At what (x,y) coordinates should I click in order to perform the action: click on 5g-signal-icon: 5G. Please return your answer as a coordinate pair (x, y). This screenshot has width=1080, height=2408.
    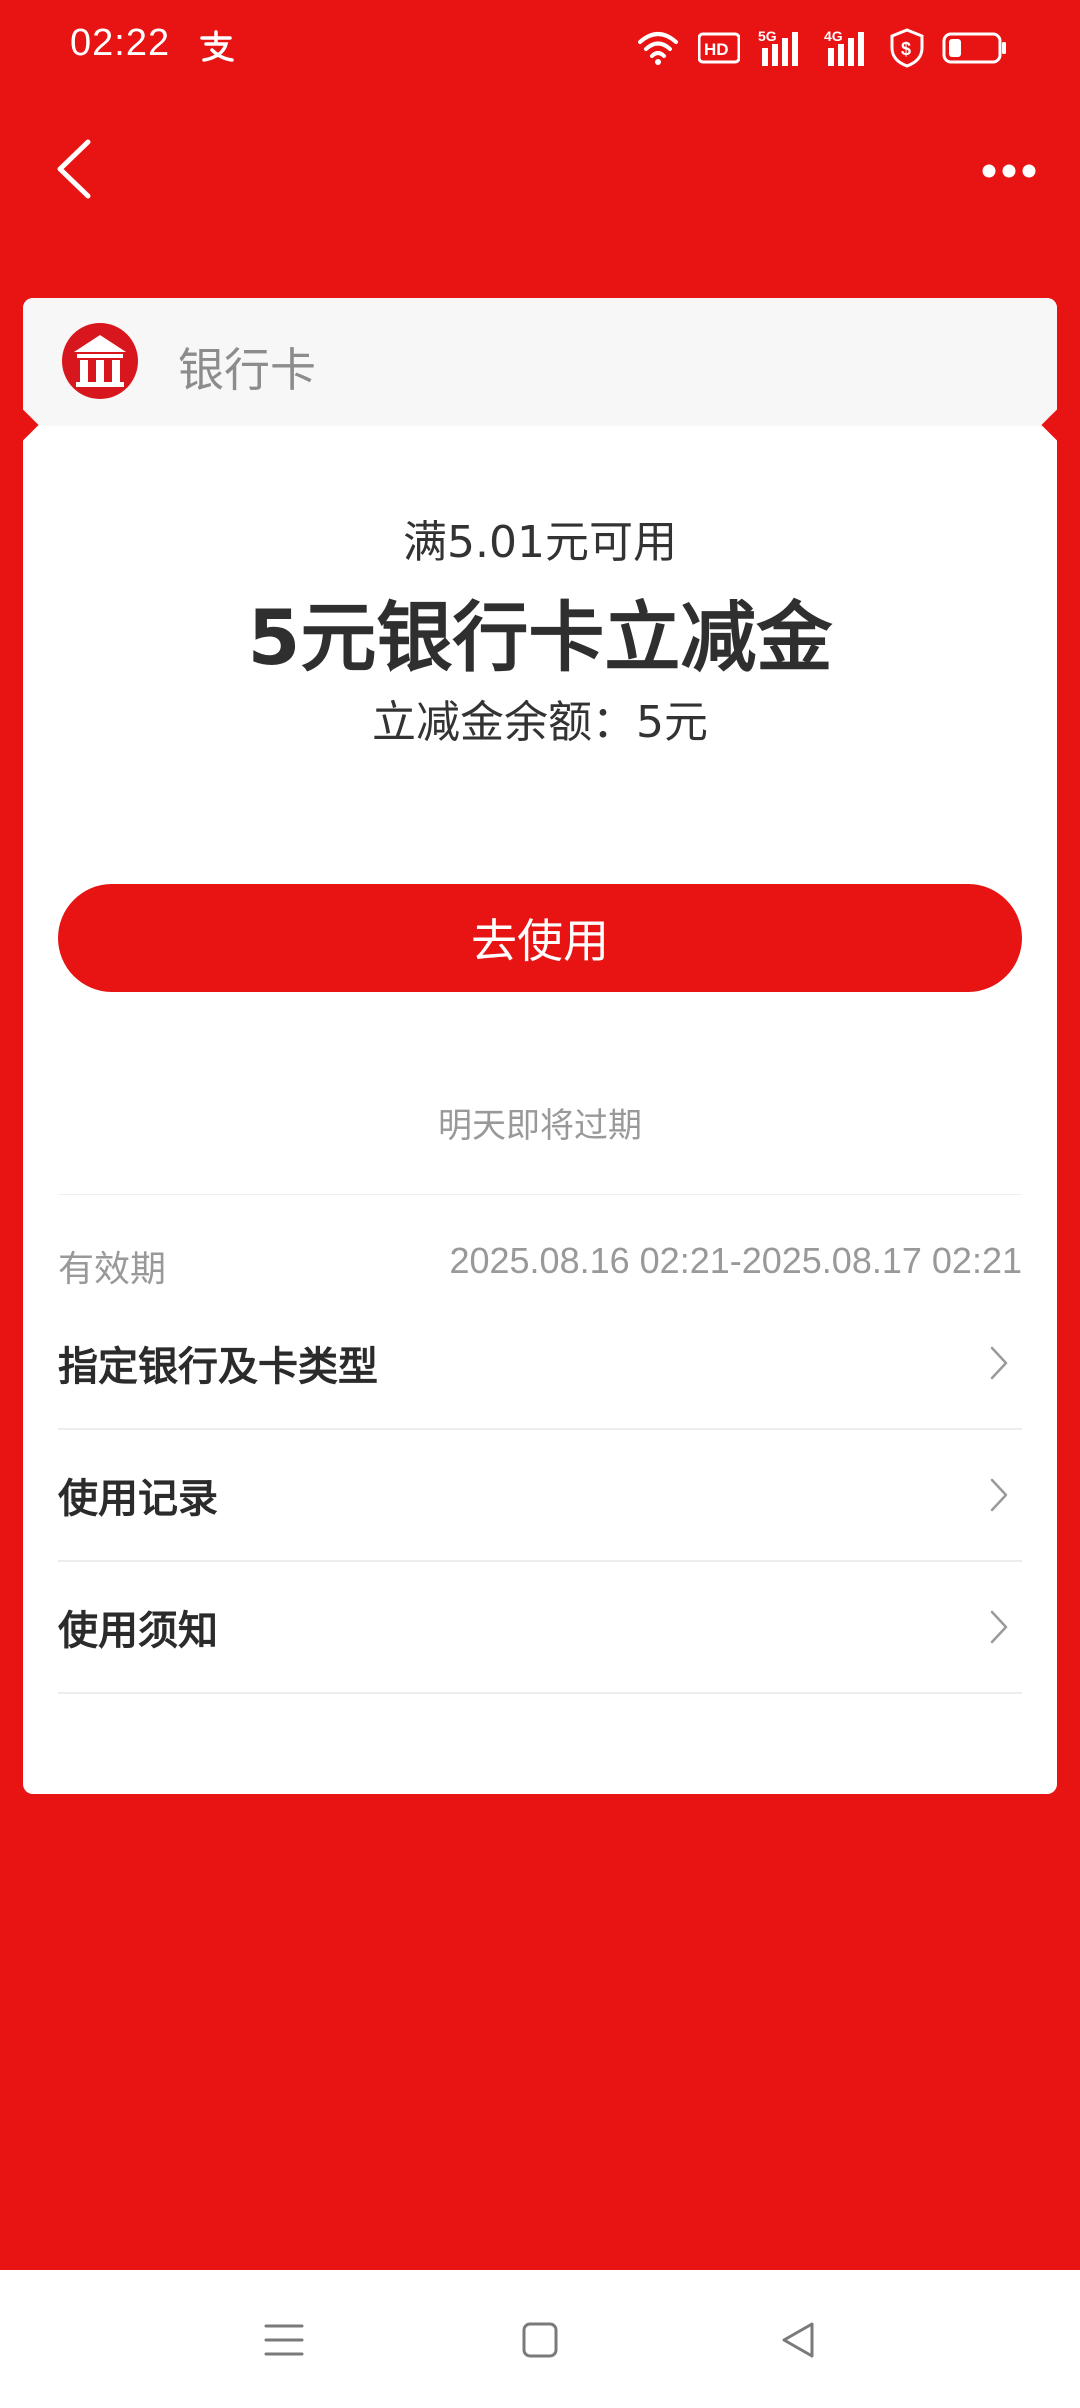
    Looking at the image, I should click on (778, 47).